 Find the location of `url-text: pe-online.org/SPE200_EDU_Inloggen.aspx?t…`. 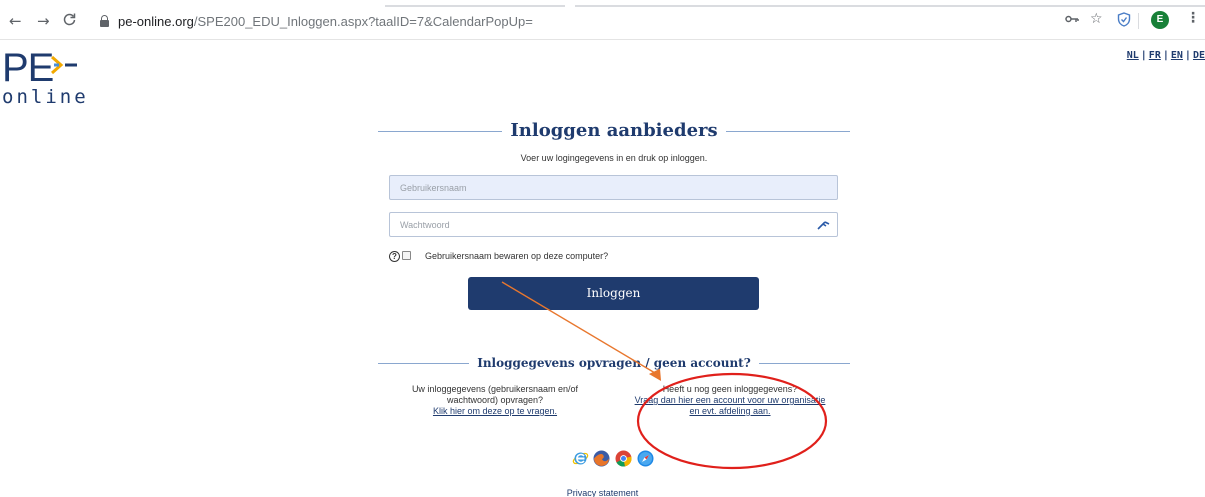

url-text: pe-online.org/SPE200_EDU_Inloggen.aspx?t… is located at coordinates (325, 21).